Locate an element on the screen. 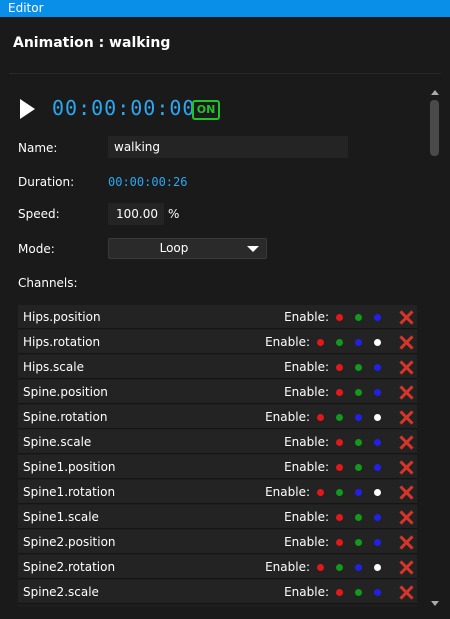 The height and width of the screenshot is (619, 450). speed-field: 100.00 is located at coordinates (136, 214).